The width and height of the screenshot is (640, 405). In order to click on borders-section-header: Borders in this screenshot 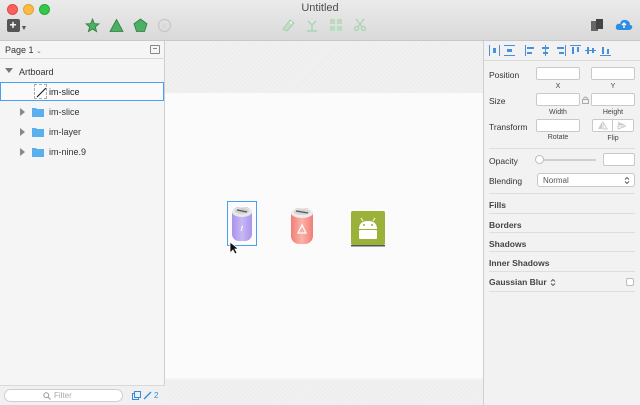, I will do `click(562, 225)`.